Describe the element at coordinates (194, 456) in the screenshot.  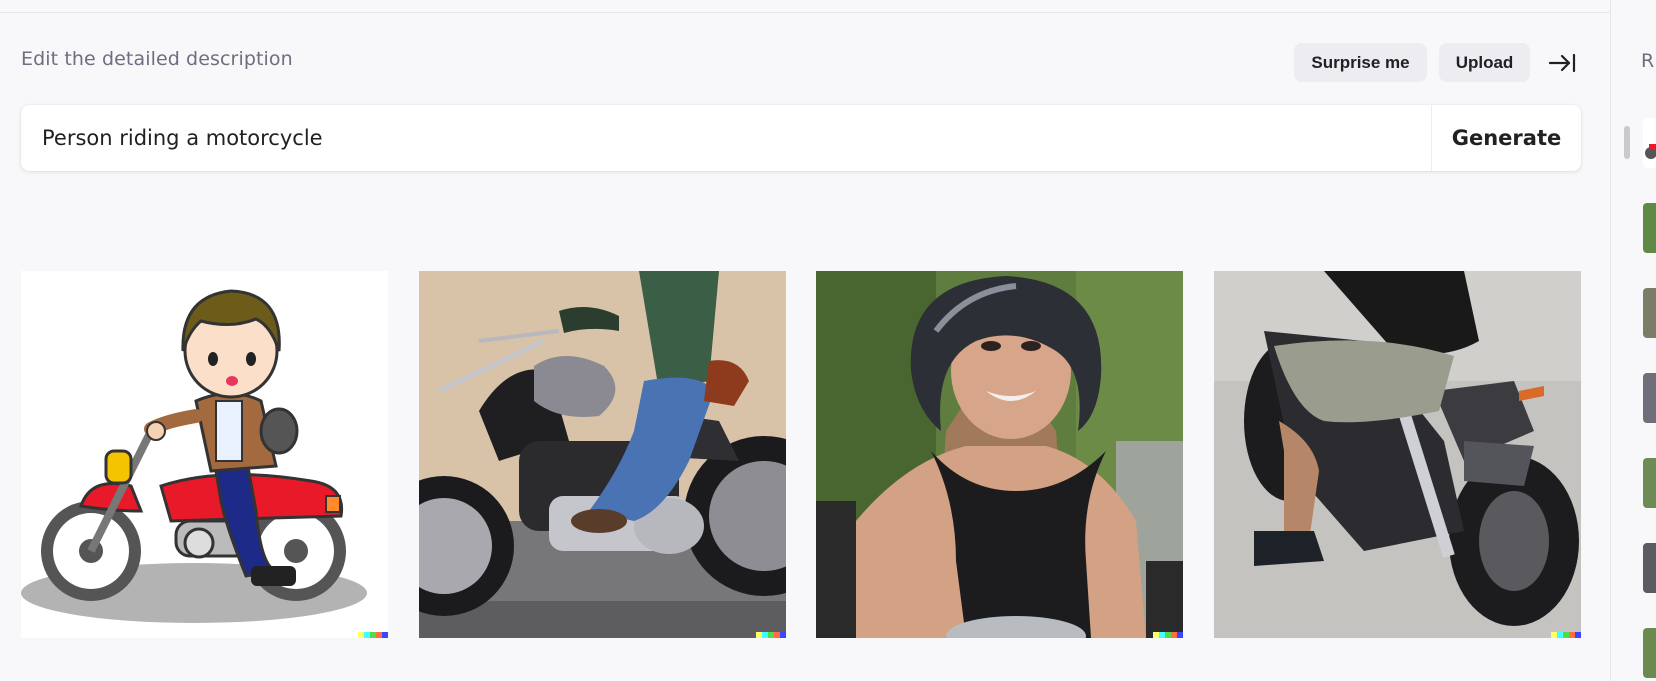
I see `cartoon-rider-image` at that location.